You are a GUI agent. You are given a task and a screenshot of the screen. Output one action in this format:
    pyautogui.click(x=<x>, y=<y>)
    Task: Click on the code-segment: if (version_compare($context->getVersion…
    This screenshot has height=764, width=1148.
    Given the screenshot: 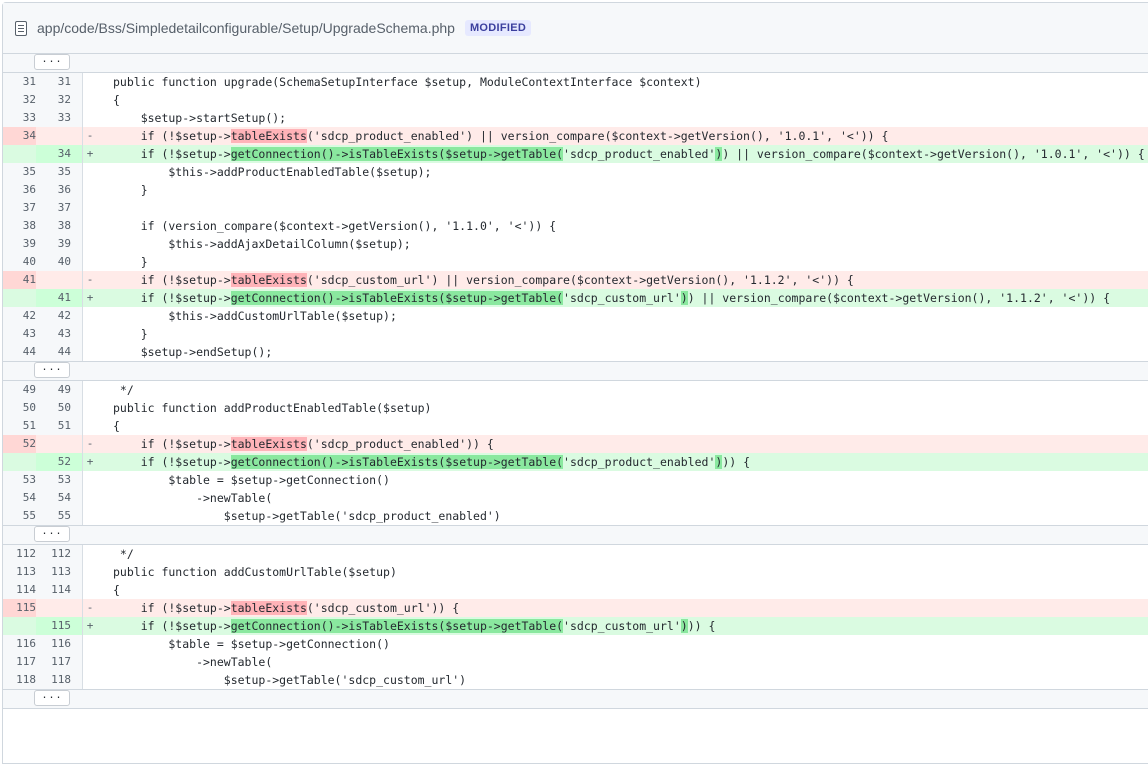 What is the action you would take?
    pyautogui.click(x=335, y=226)
    